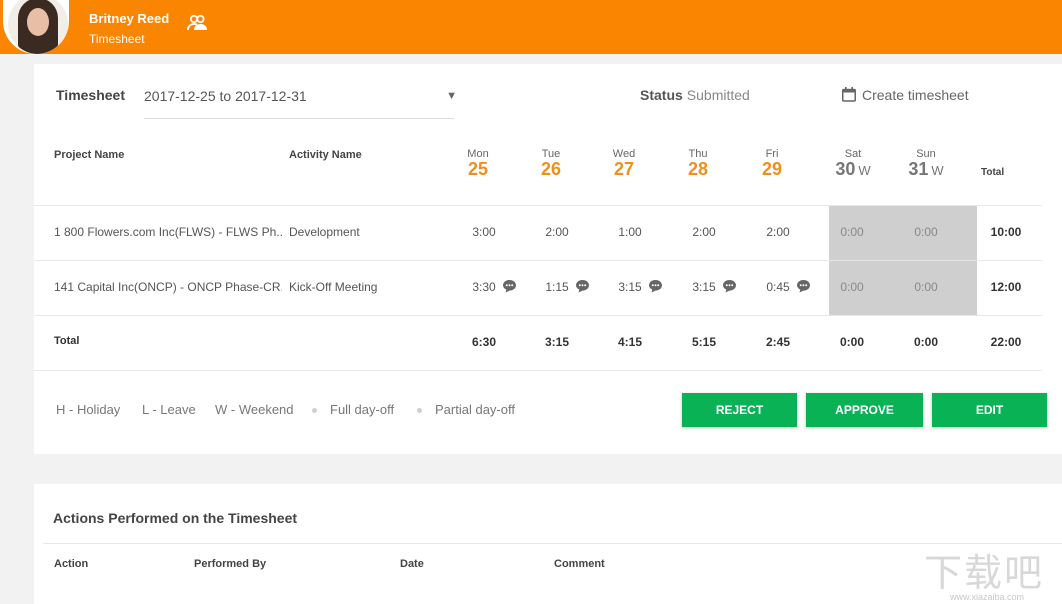 This screenshot has height=604, width=1062. I want to click on row-1-total: 10:00, so click(1006, 232).